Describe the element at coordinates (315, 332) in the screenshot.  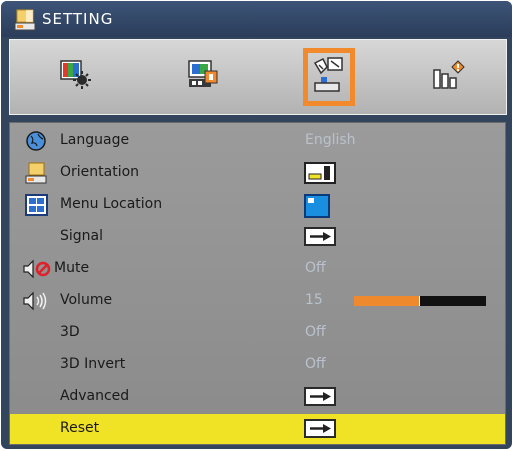
I see `3d-value: Off` at that location.